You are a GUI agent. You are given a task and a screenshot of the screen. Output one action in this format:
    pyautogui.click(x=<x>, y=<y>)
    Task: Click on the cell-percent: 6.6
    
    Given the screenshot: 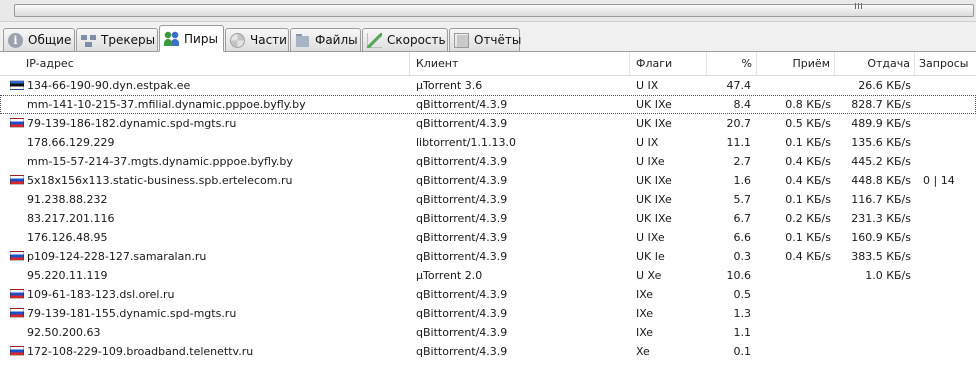 What is the action you would take?
    pyautogui.click(x=742, y=237)
    